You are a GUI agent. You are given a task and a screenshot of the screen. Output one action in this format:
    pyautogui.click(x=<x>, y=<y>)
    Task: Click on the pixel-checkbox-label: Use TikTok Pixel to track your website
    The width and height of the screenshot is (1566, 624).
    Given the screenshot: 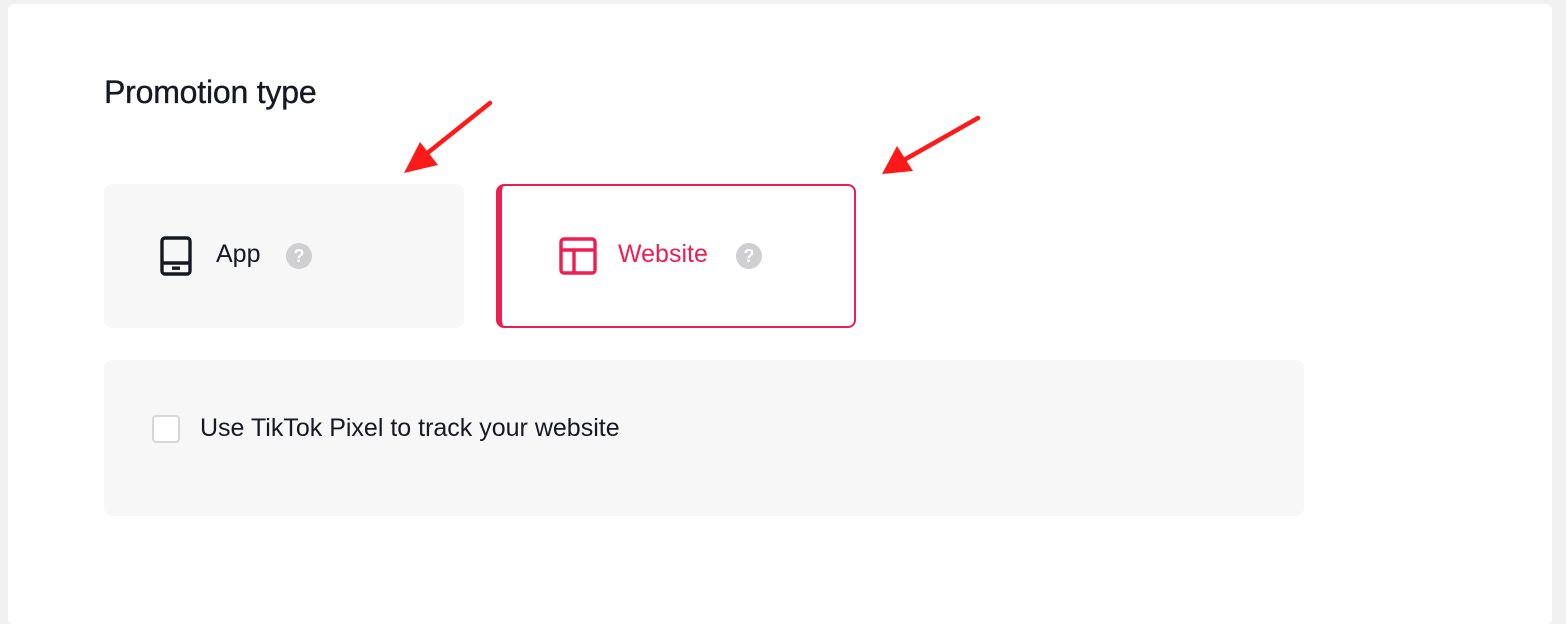 What is the action you would take?
    pyautogui.click(x=410, y=428)
    